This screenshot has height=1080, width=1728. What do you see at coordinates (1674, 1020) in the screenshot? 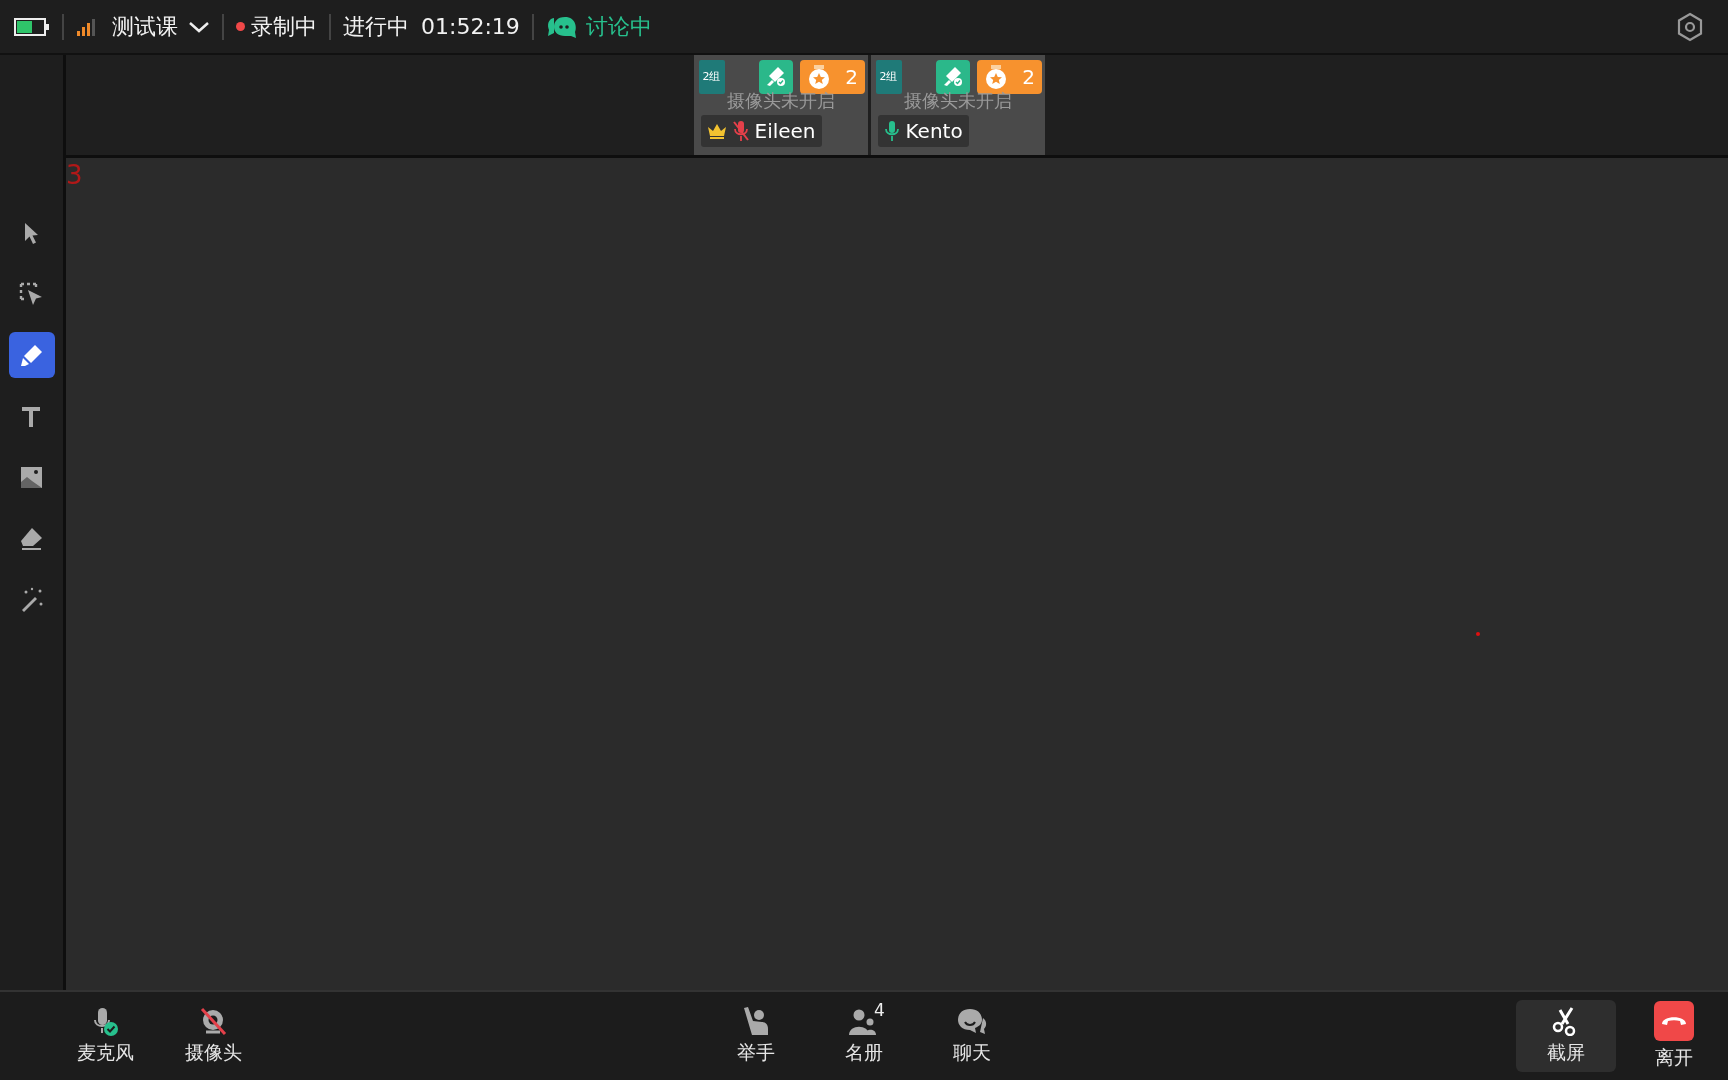
I see `hang-up-icon` at bounding box center [1674, 1020].